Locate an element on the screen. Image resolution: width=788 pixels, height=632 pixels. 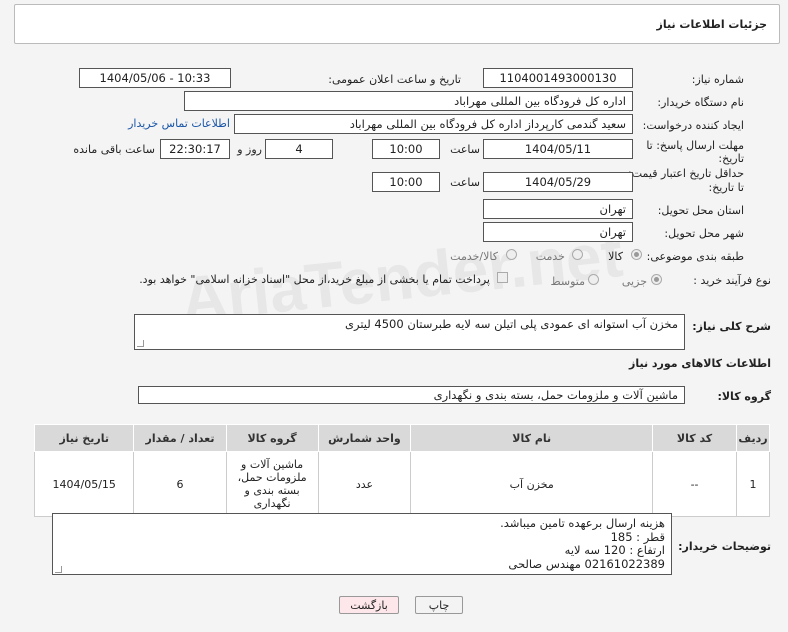
category-option-both: کالا/خدمت is located at coordinates (474, 256).